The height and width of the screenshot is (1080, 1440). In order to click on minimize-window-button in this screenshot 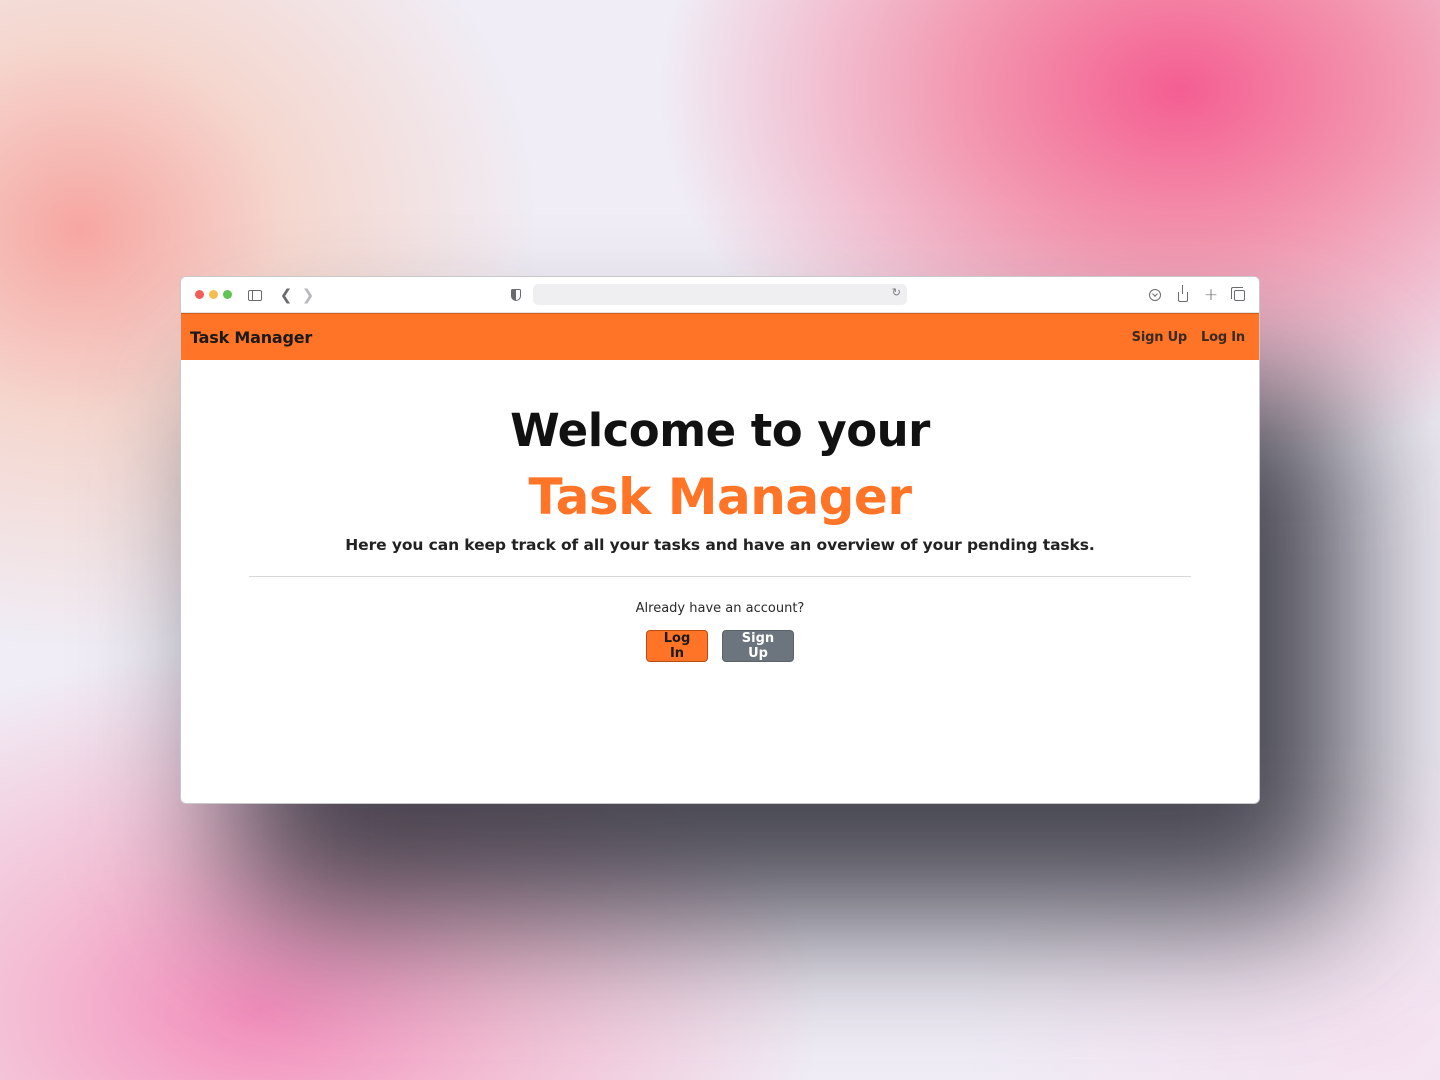, I will do `click(213, 294)`.